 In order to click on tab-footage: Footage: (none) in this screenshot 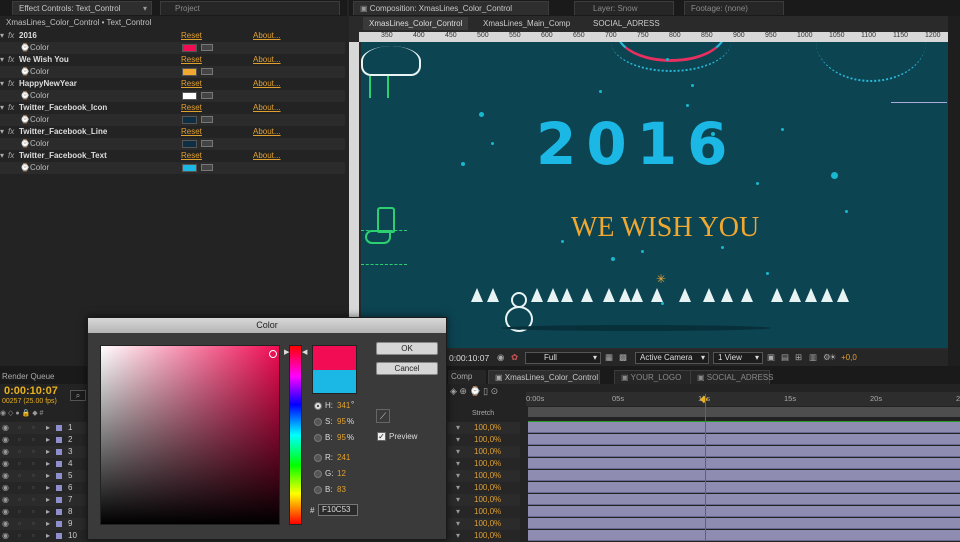, I will do `click(734, 8)`.